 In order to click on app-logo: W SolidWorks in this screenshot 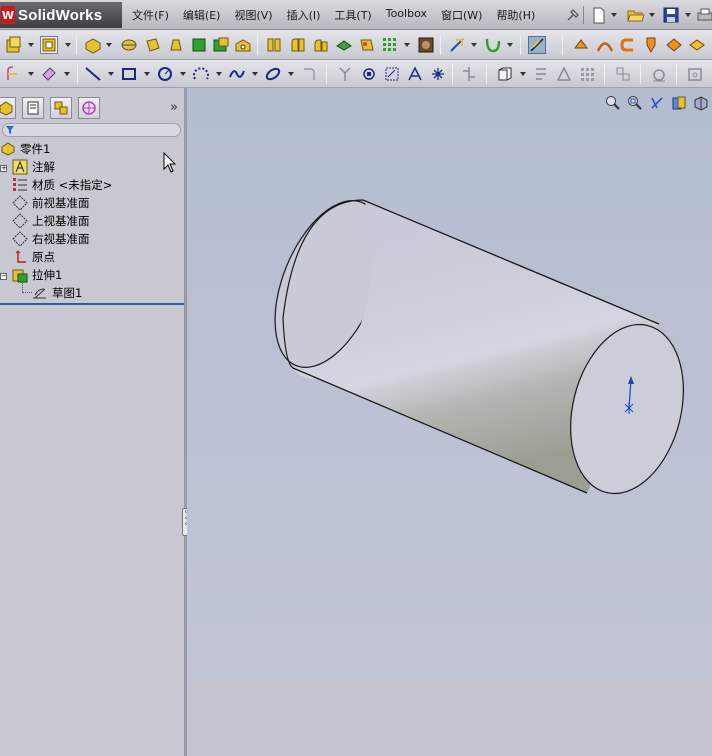, I will do `click(61, 15)`.